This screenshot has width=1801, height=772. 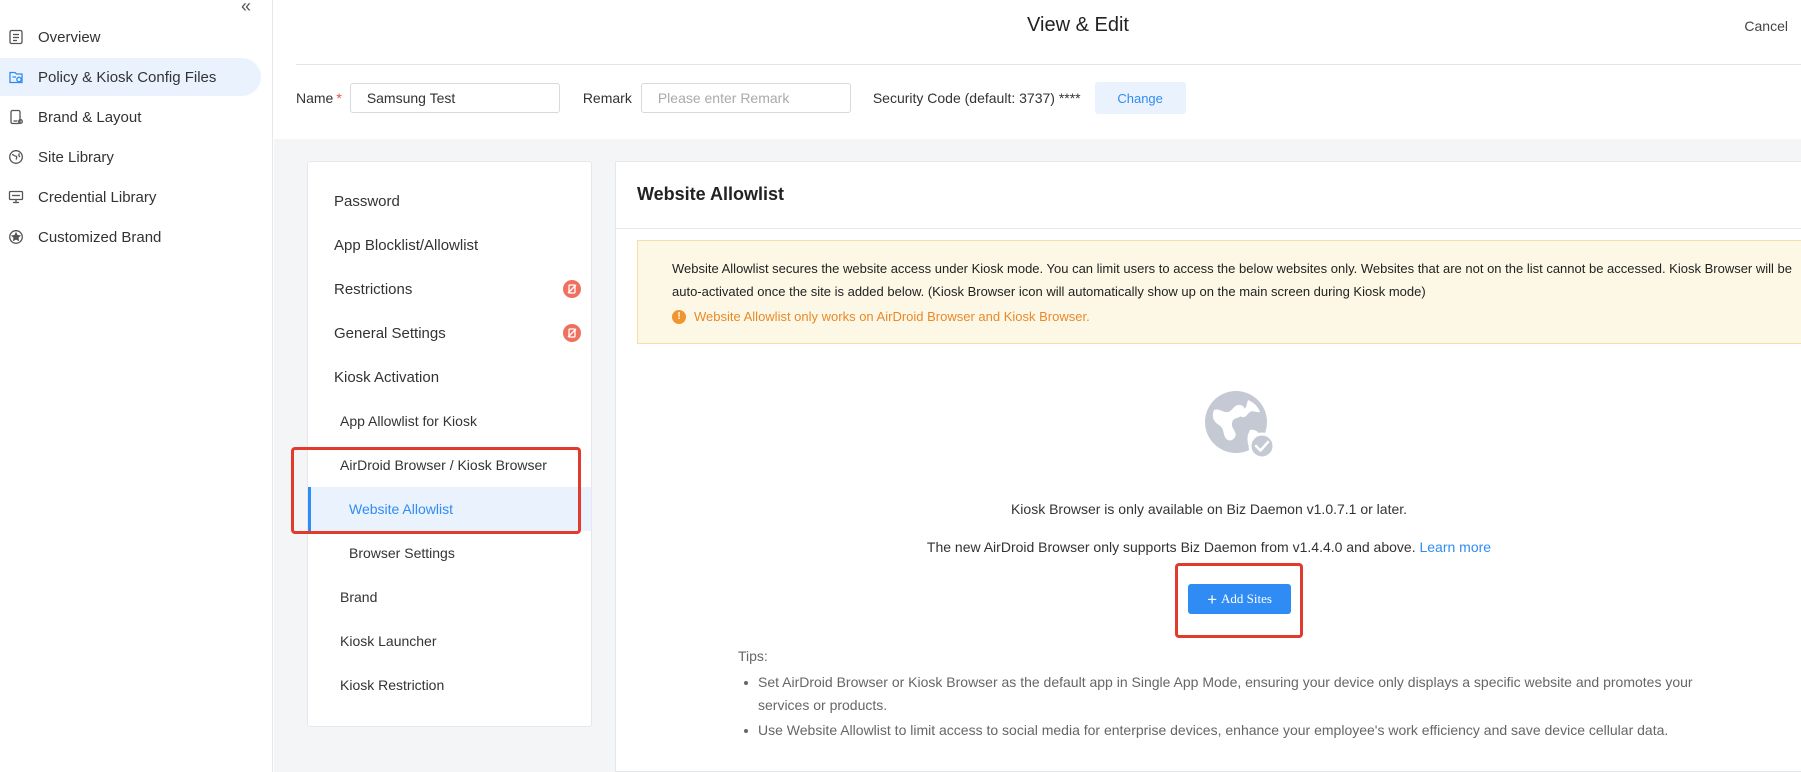 I want to click on submenu-item-app-blocklist: App Blocklist/Allowlist, so click(x=449, y=245).